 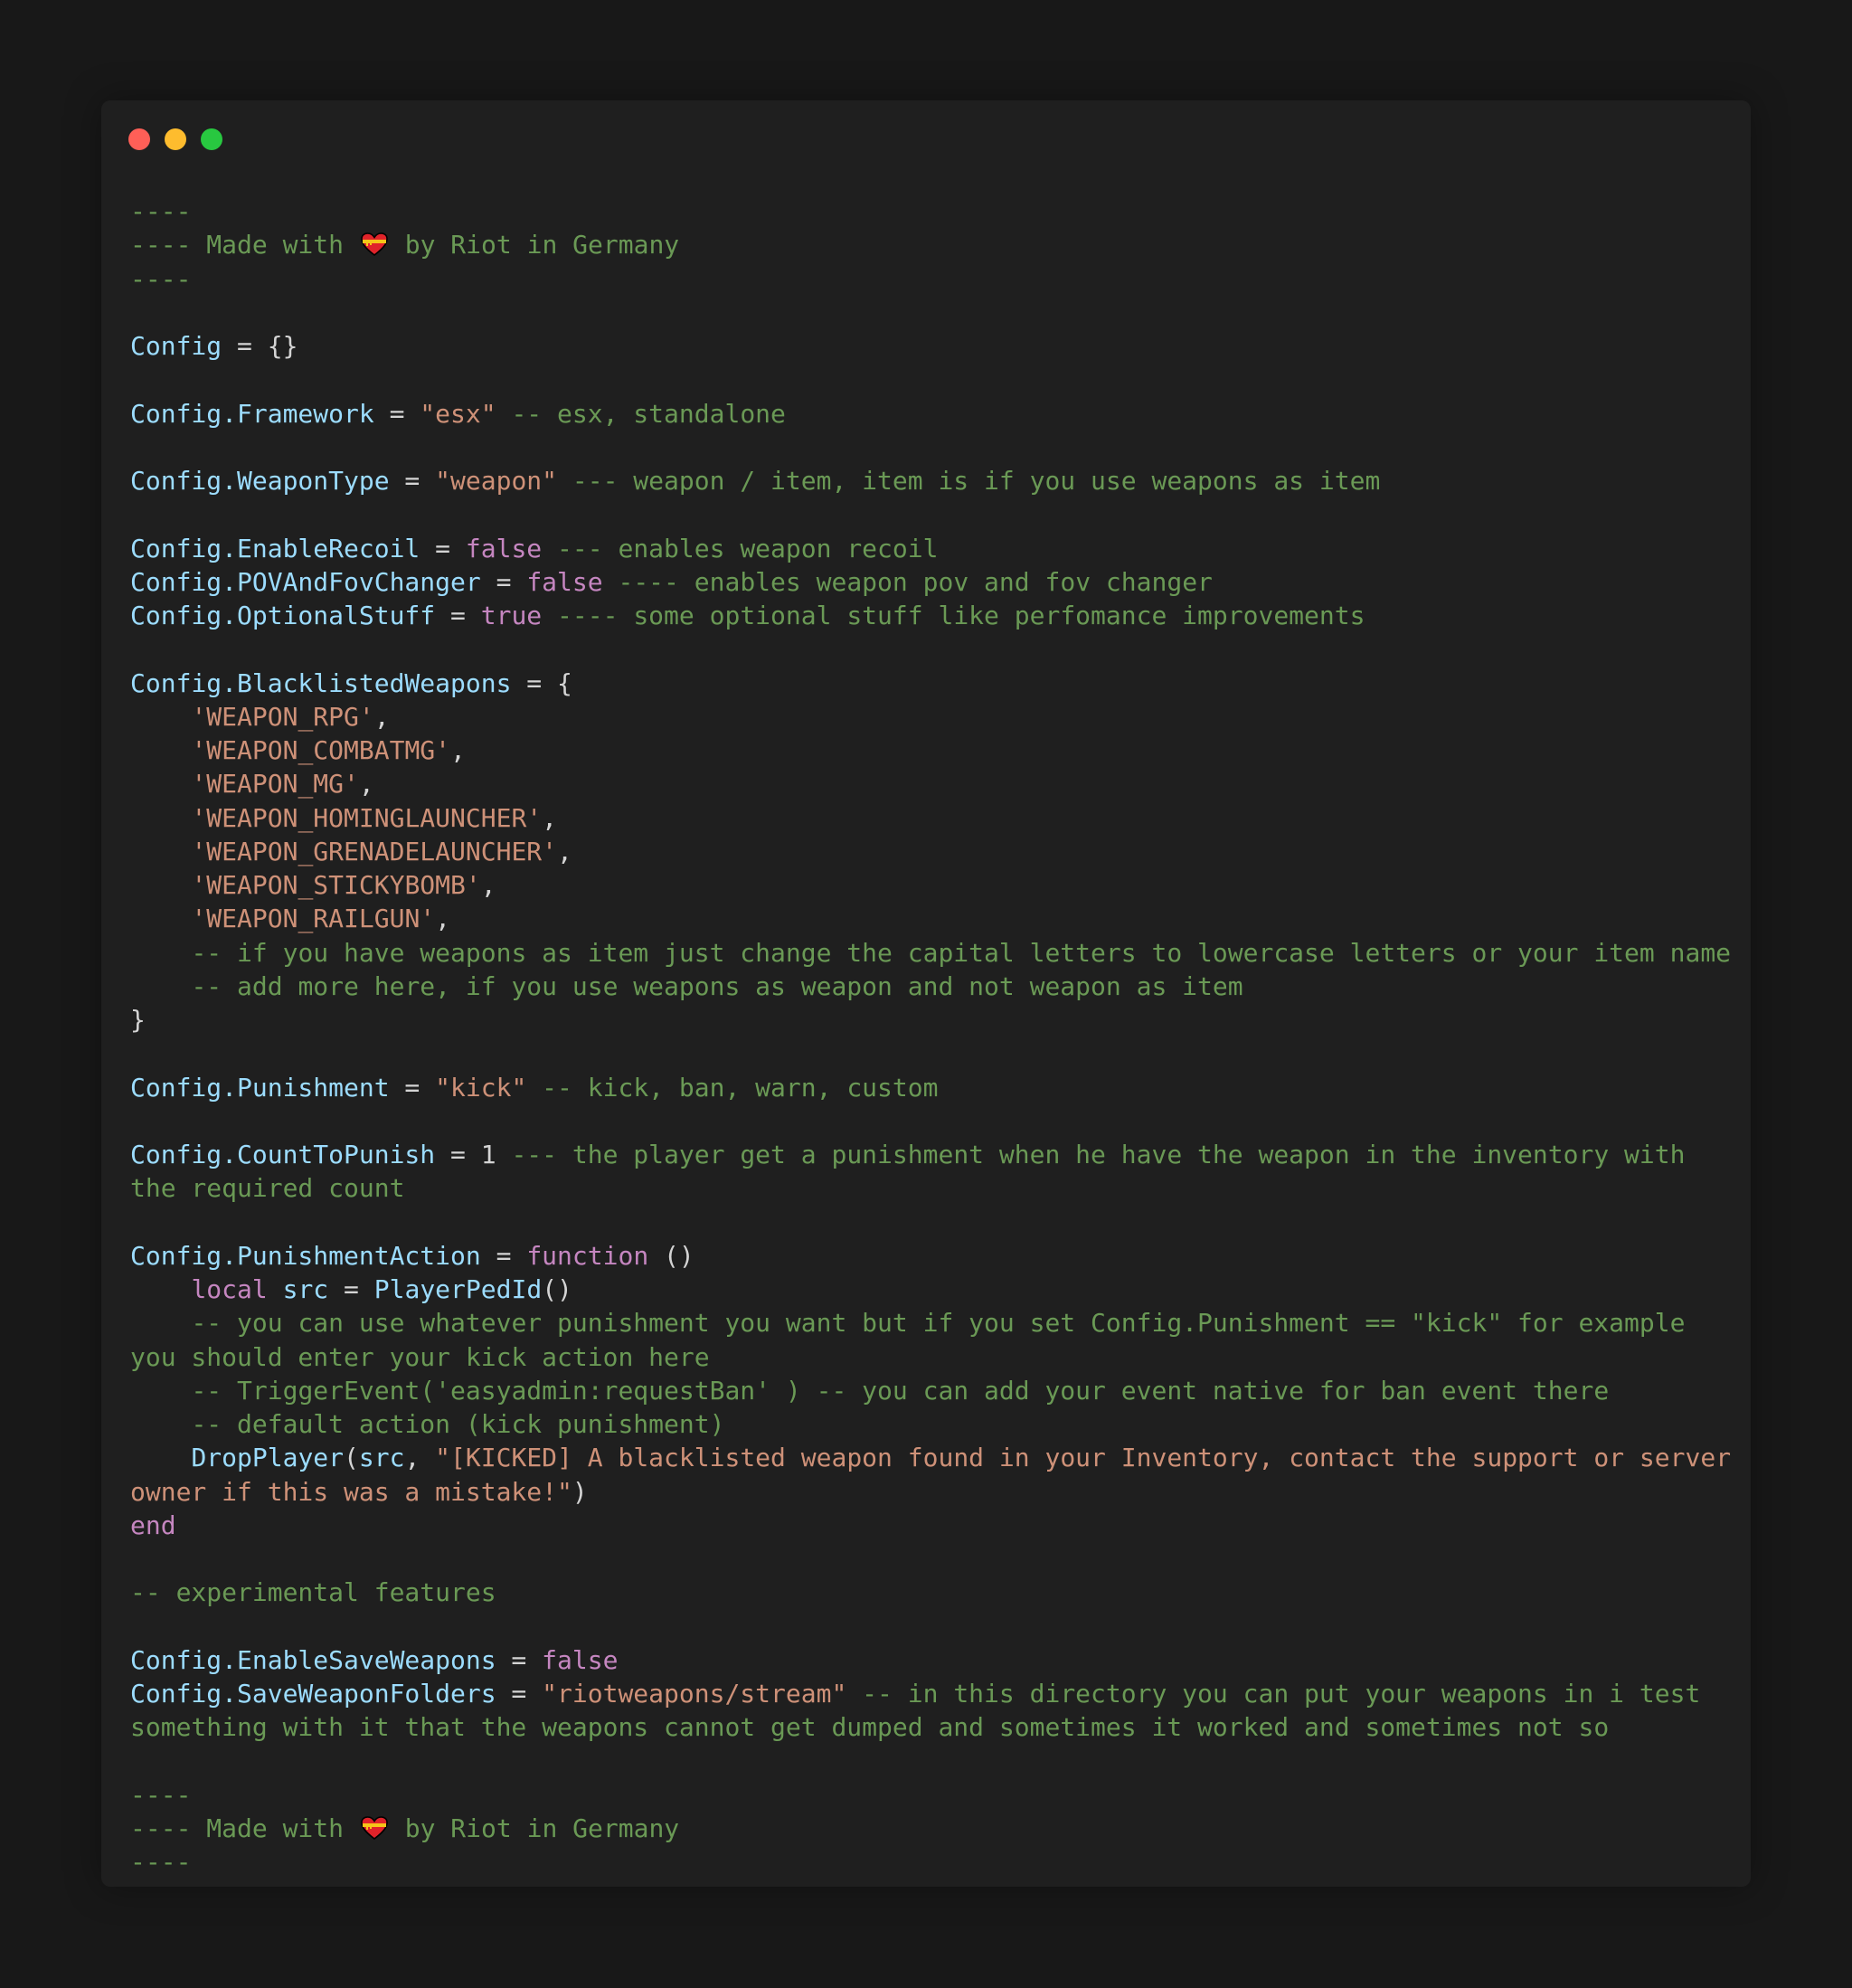 I want to click on code-line: owner if this was a mistake!"), so click(x=931, y=1492).